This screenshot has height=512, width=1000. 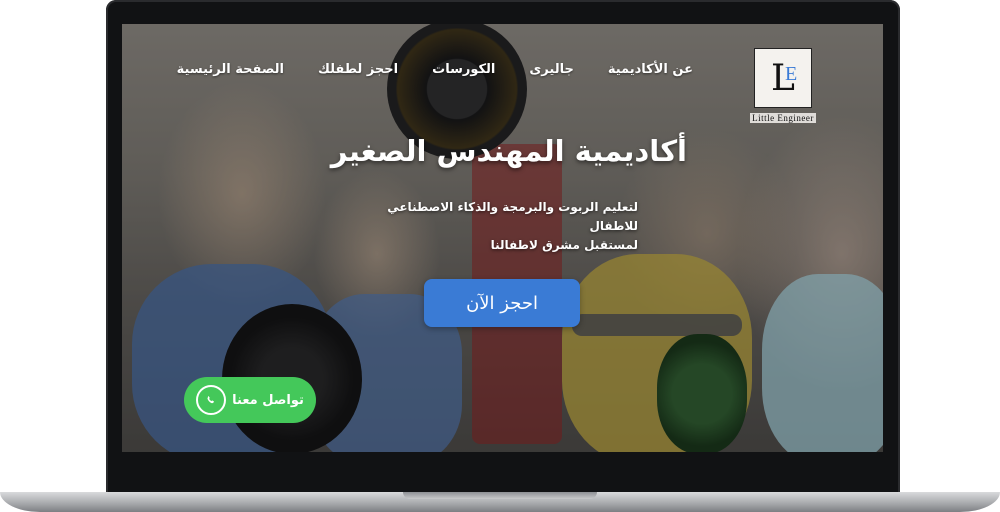 I want to click on nav-item-home: الصفحة الرئيسية, so click(x=230, y=69).